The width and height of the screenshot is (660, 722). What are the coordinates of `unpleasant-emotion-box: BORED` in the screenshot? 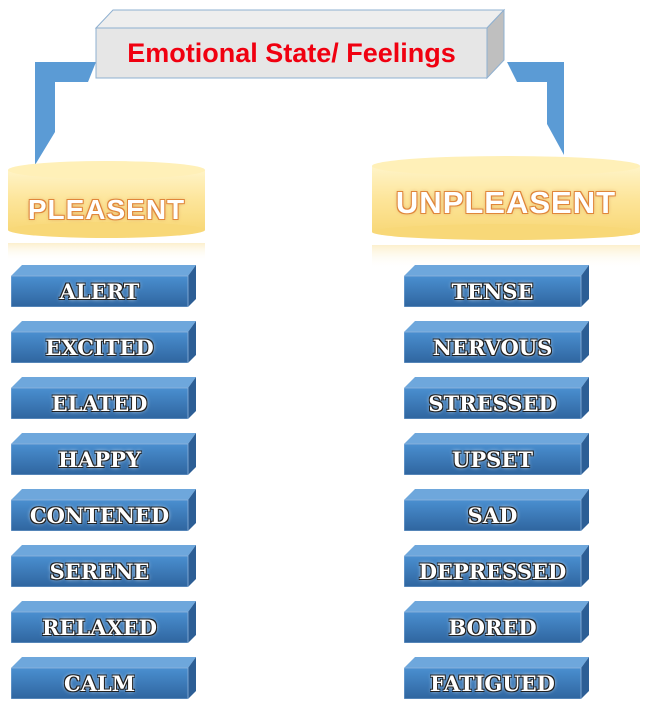 It's located at (496, 622).